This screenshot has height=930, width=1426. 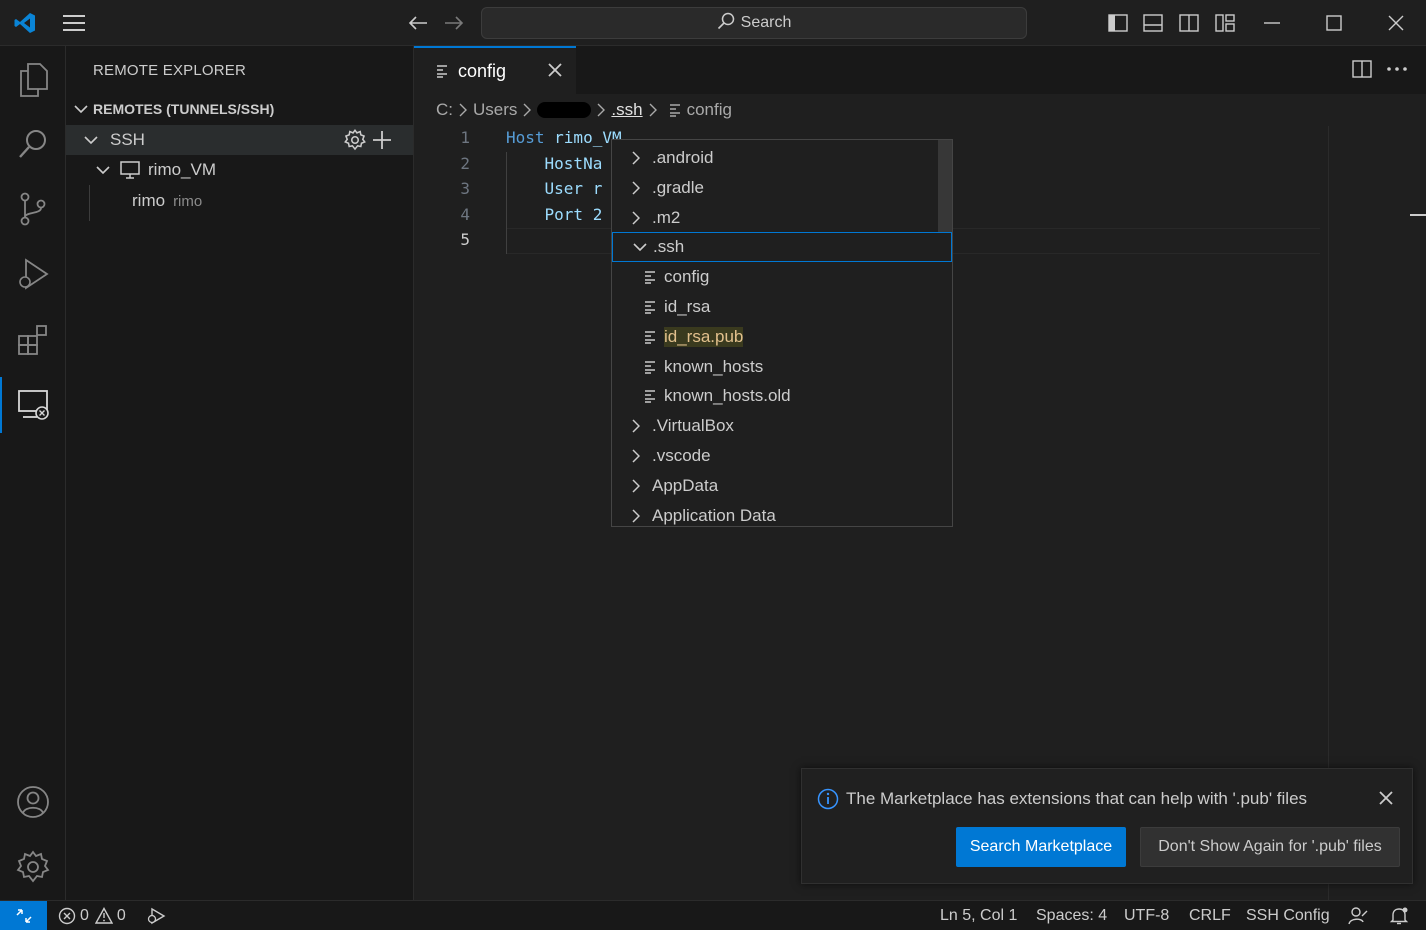 What do you see at coordinates (782, 513) in the screenshot?
I see `dropdown-item: Application Data` at bounding box center [782, 513].